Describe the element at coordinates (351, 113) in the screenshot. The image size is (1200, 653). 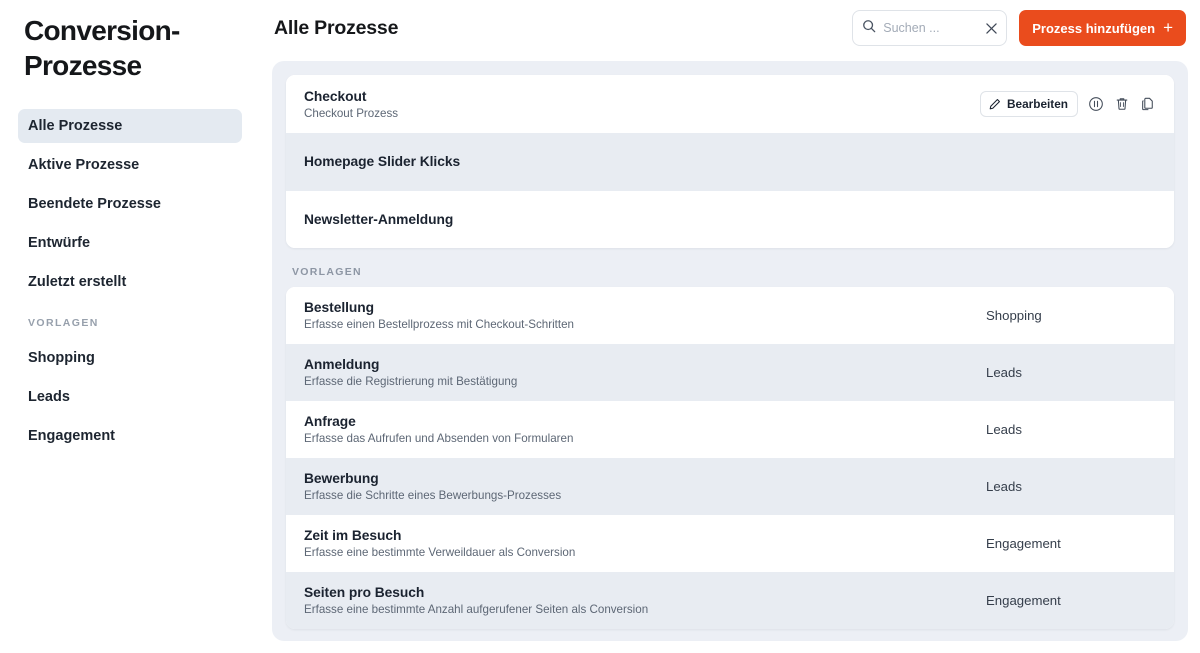
I see `process-subtitle: Checkout Prozess` at that location.